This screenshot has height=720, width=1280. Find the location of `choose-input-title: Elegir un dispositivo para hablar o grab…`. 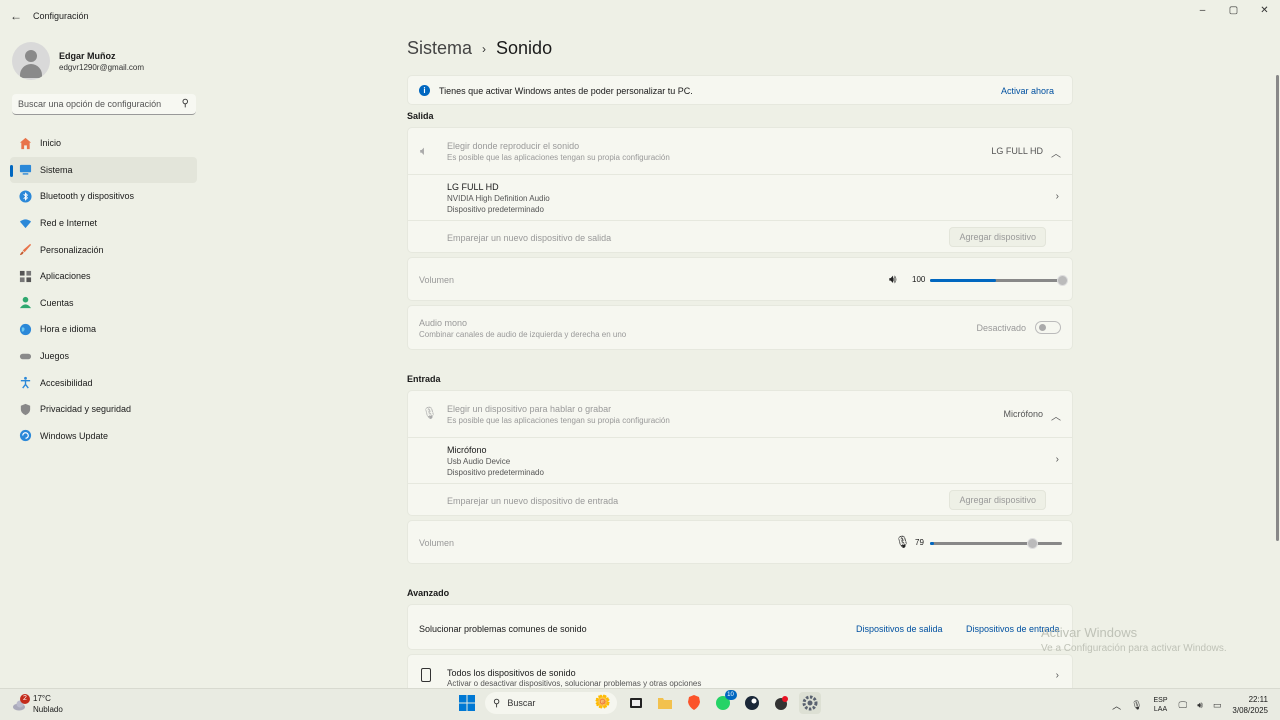

choose-input-title: Elegir un dispositivo para hablar o grab… is located at coordinates (529, 409).